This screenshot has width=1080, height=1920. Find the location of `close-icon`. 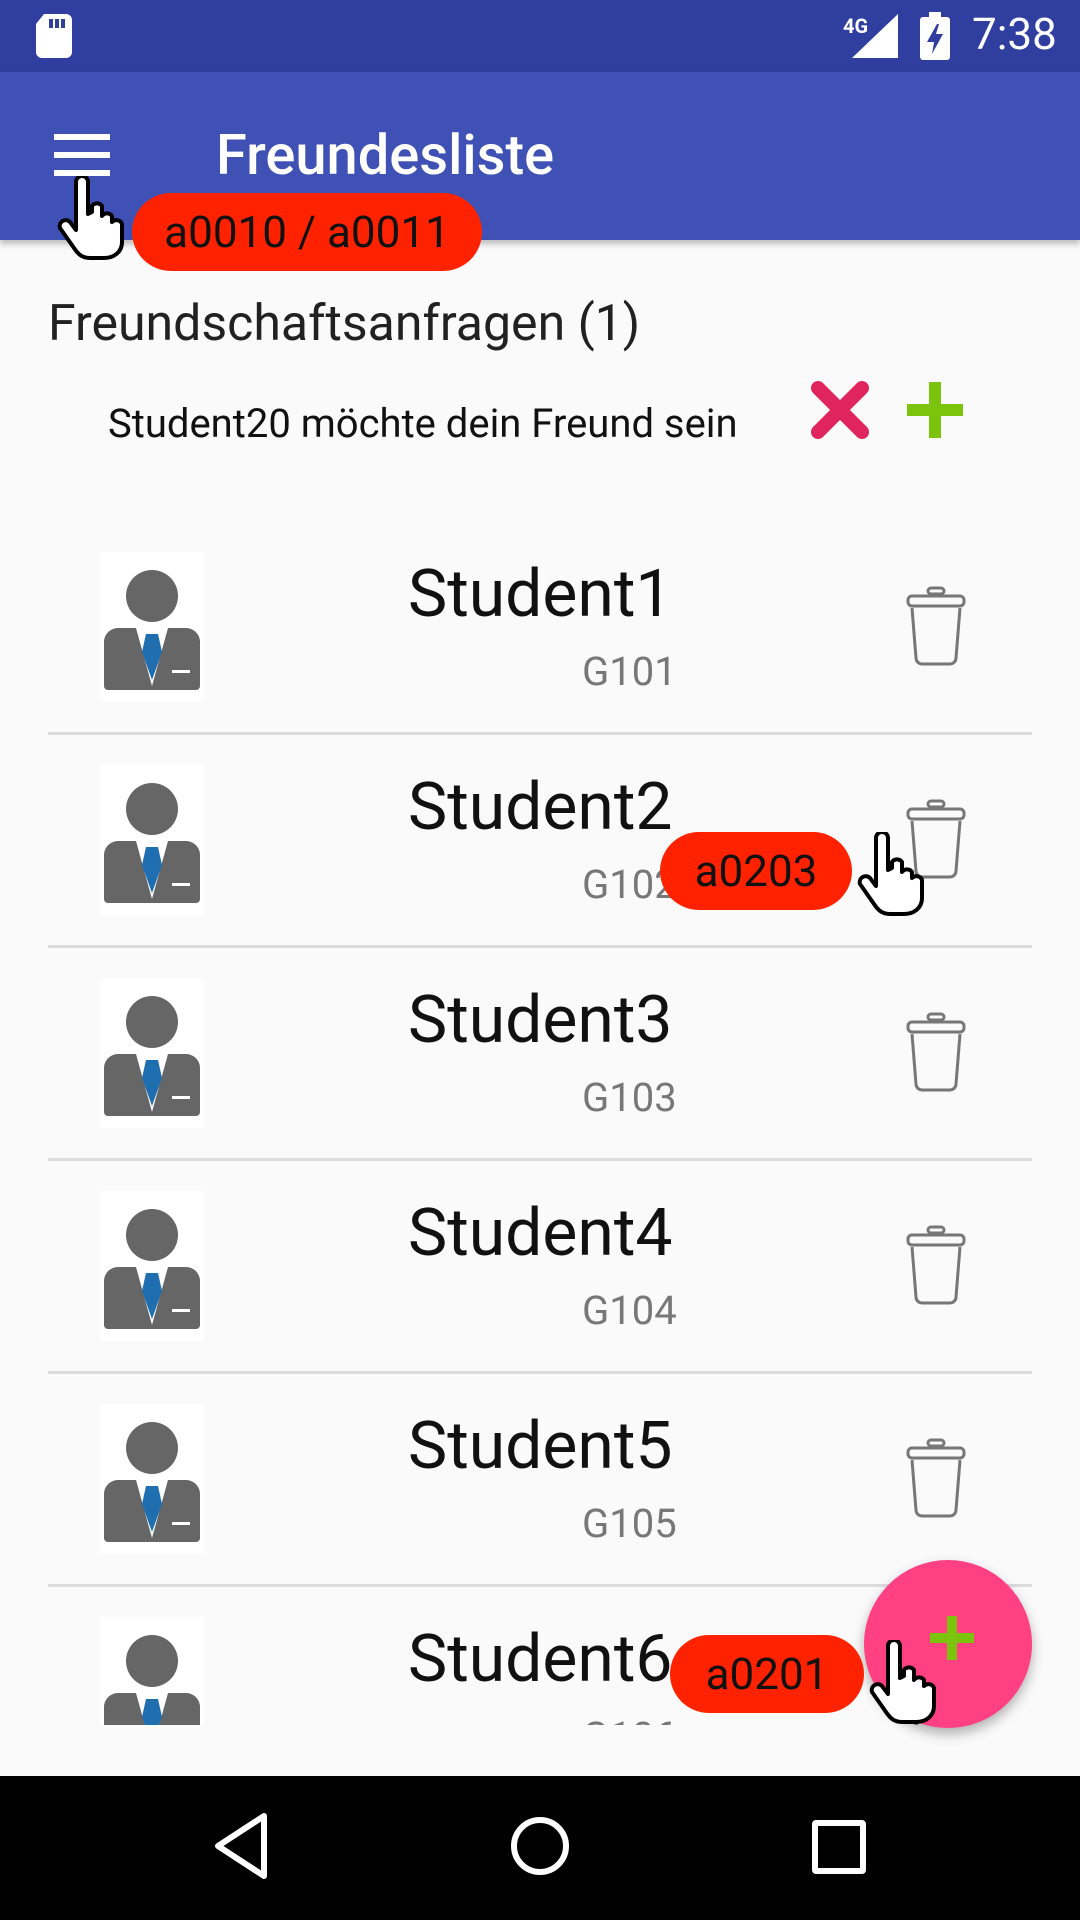

close-icon is located at coordinates (840, 410).